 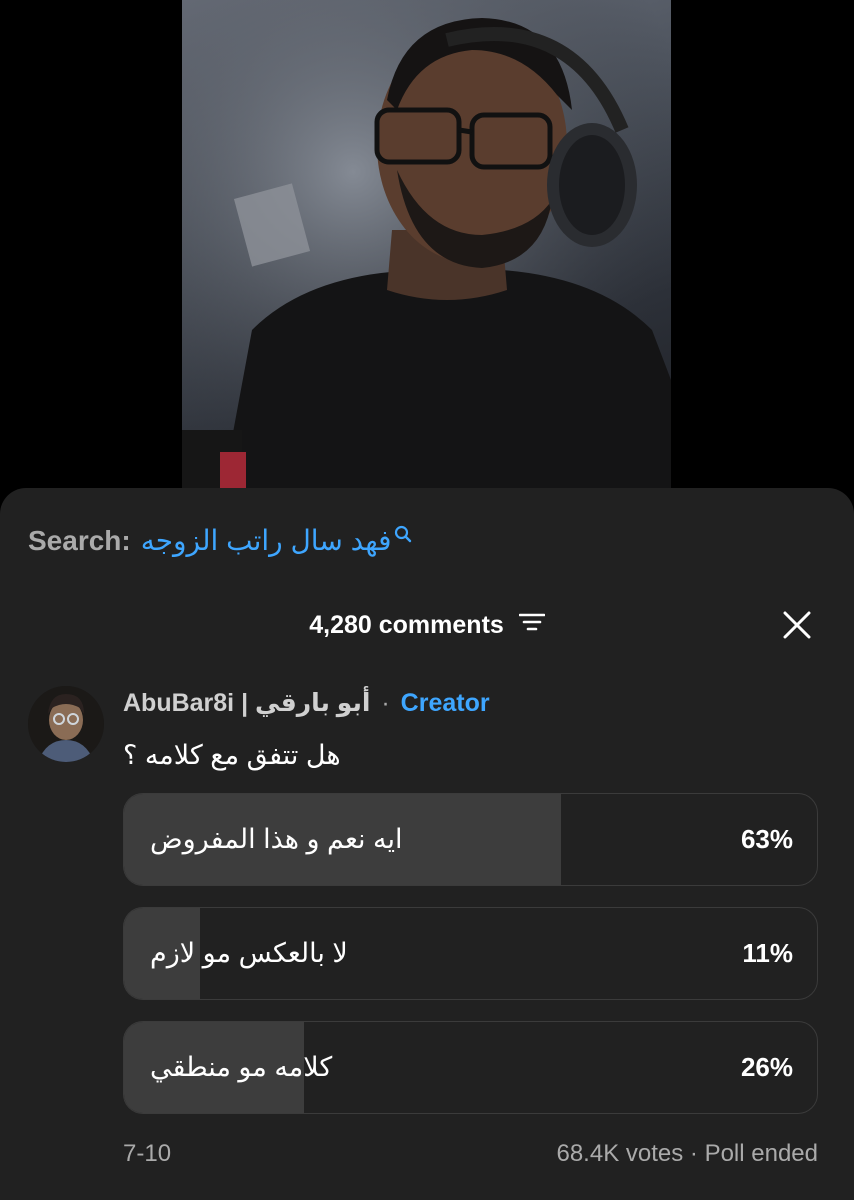 What do you see at coordinates (766, 839) in the screenshot?
I see `poll-option-percent: 63%` at bounding box center [766, 839].